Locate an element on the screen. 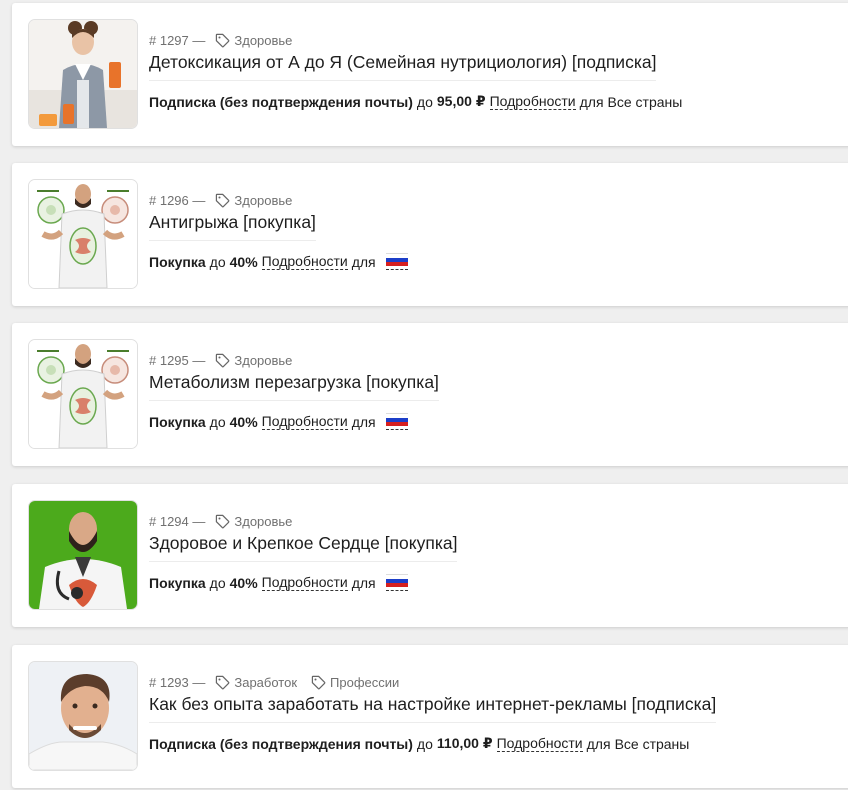 The width and height of the screenshot is (848, 790). tag-label: Профессии is located at coordinates (365, 682).